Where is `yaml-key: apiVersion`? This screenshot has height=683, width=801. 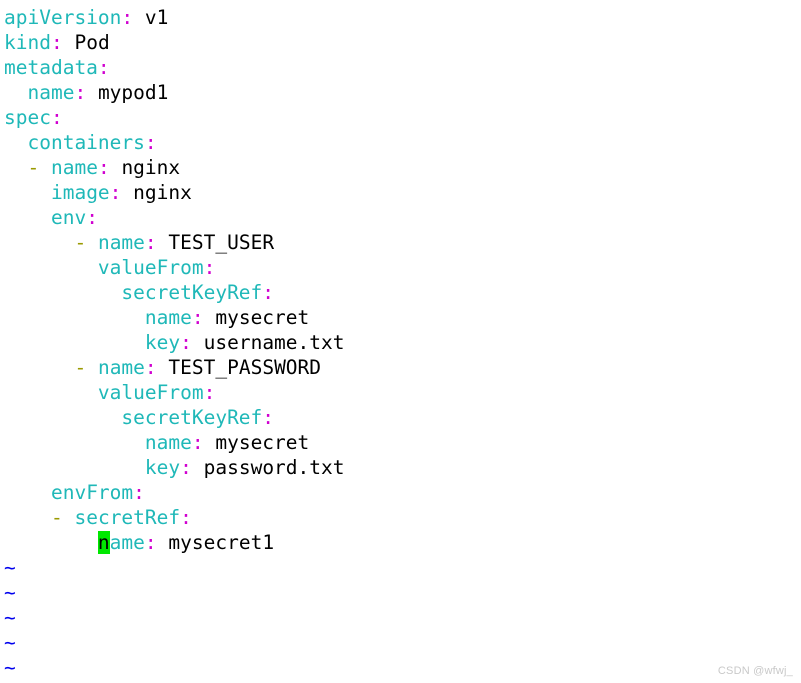
yaml-key: apiVersion is located at coordinates (63, 17).